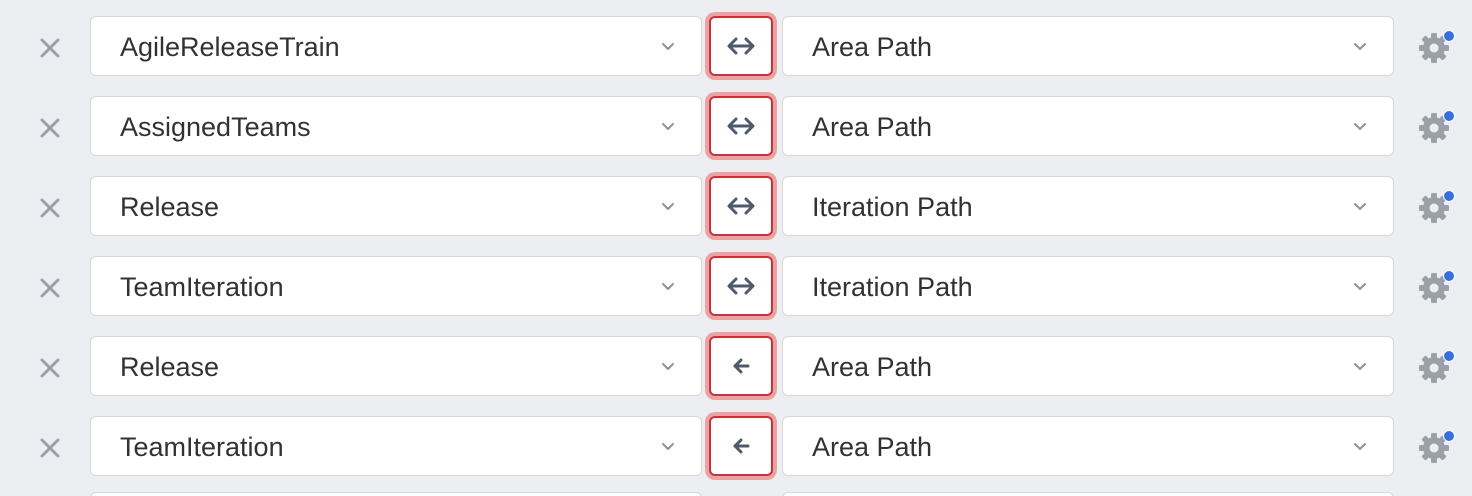  I want to click on mapping-row: TeamIteration Iteration Path, so click(736, 286).